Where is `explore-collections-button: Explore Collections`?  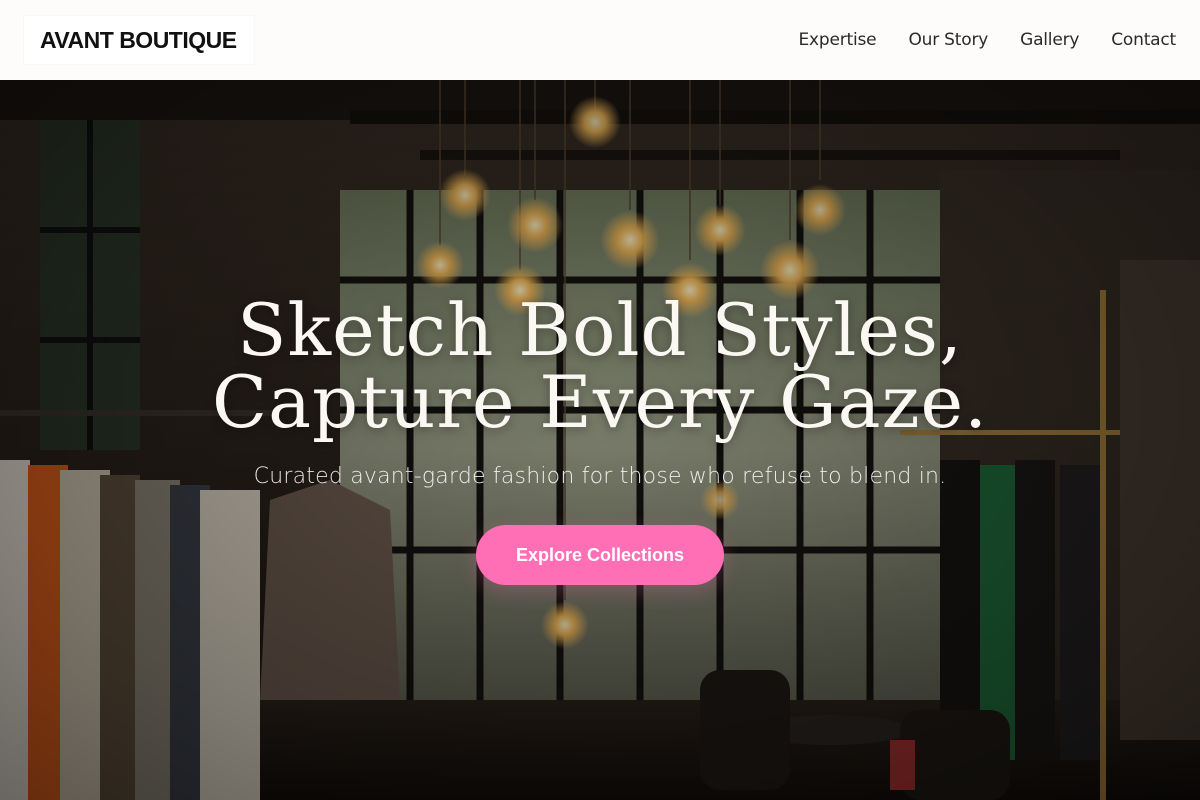
explore-collections-button: Explore Collections is located at coordinates (600, 555).